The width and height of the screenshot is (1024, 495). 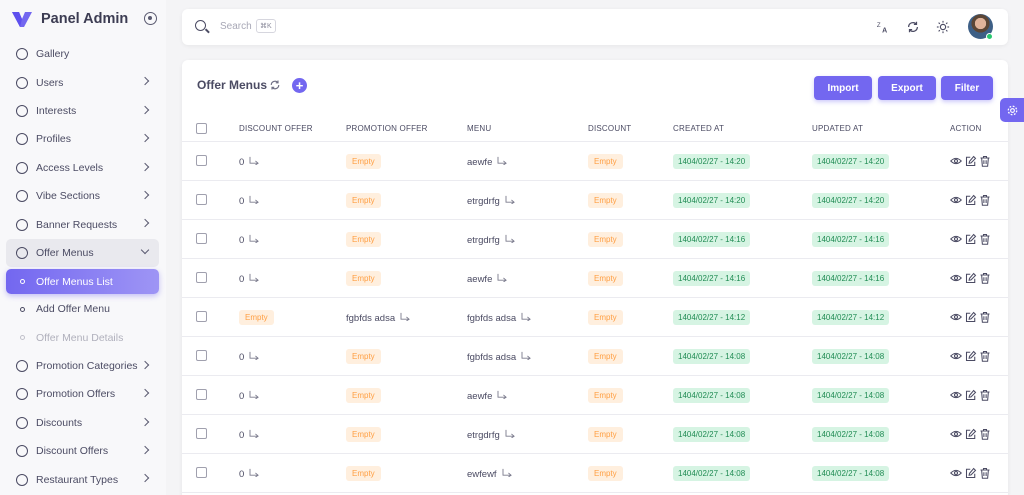 What do you see at coordinates (387, 128) in the screenshot?
I see `column-header: PROMOTION OFFER` at bounding box center [387, 128].